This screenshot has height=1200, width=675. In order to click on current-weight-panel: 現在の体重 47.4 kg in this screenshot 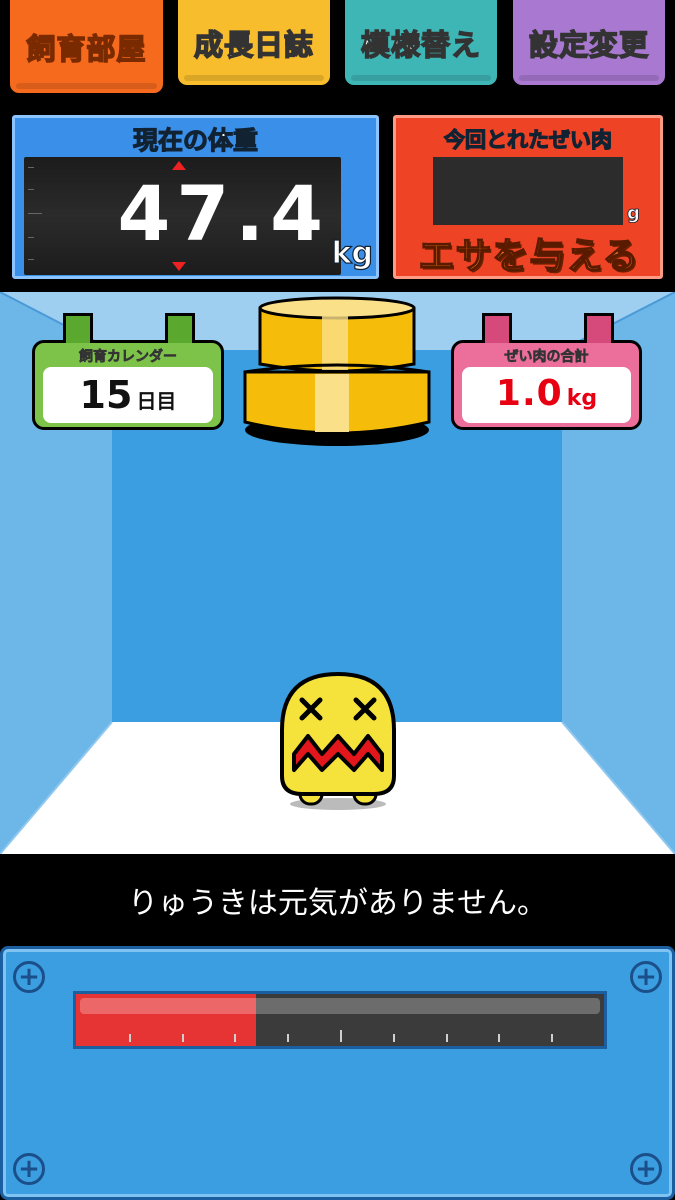, I will do `click(195, 197)`.